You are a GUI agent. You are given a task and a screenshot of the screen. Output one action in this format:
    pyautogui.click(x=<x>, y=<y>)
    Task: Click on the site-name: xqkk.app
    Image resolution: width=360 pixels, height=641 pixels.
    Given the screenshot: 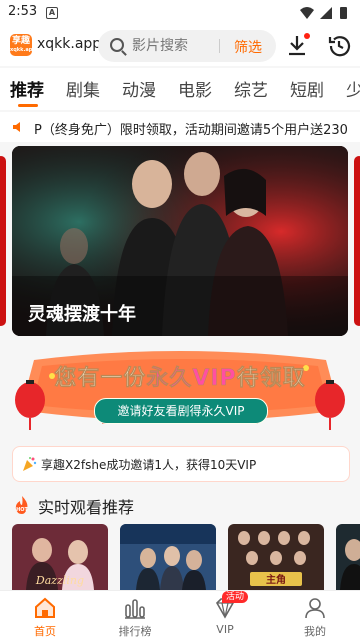 What is the action you would take?
    pyautogui.click(x=69, y=44)
    